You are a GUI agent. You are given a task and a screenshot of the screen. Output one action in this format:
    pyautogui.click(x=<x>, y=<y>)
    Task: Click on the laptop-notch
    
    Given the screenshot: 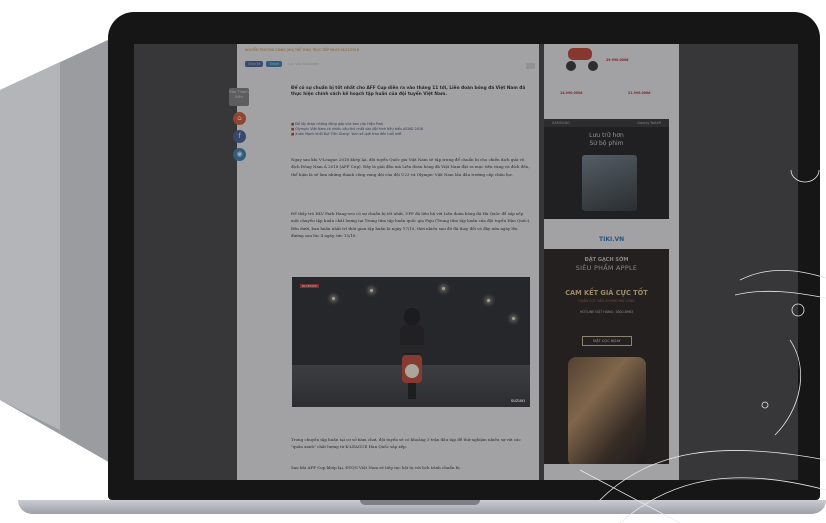 What is the action you would take?
    pyautogui.click(x=420, y=502)
    